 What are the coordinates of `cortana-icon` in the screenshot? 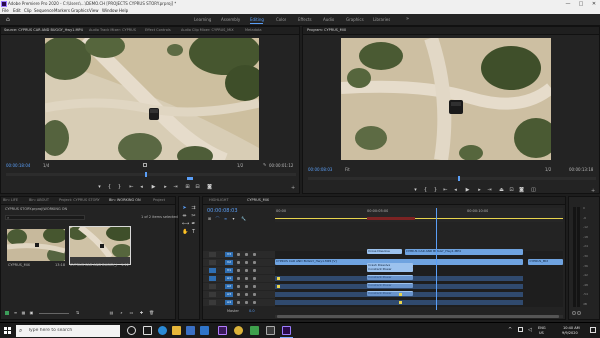 It's located at (131, 330).